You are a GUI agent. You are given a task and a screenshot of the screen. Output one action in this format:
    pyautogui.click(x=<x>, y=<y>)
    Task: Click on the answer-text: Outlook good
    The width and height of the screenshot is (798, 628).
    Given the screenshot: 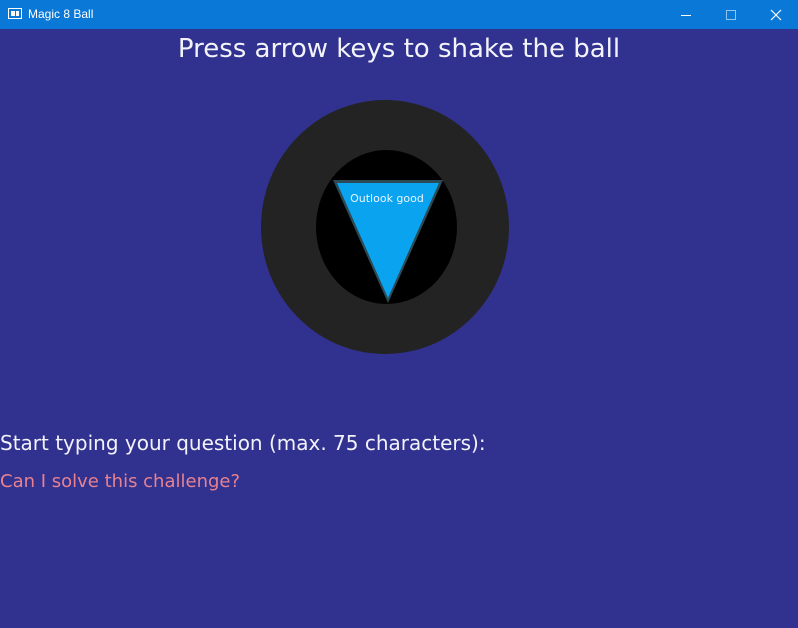 What is the action you would take?
    pyautogui.click(x=387, y=198)
    